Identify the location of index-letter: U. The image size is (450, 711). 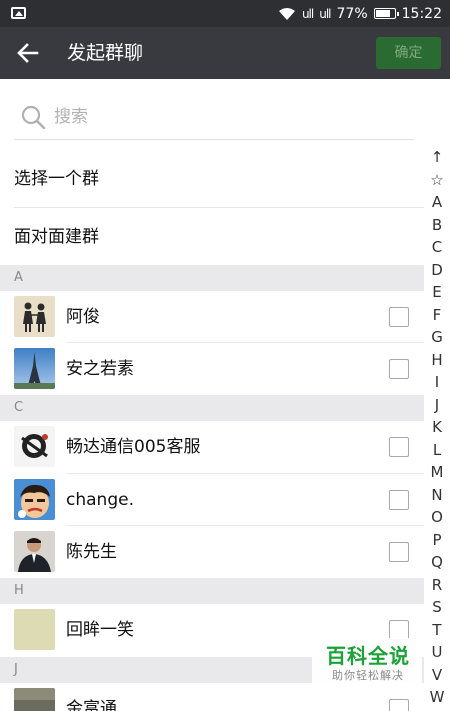
(437, 652).